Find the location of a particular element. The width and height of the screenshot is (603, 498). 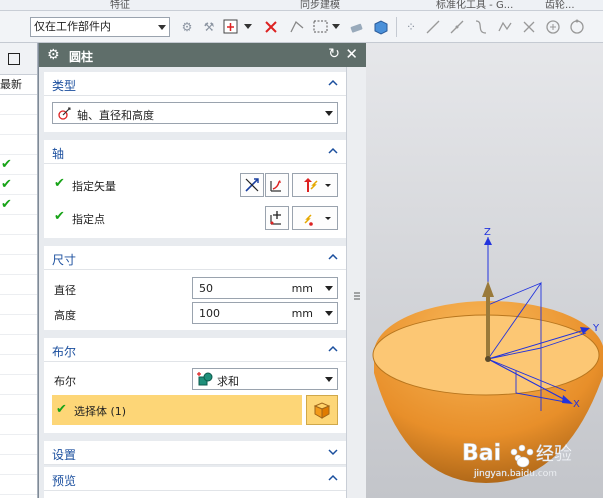

select-body-field: ✔ 选择体 (1) is located at coordinates (177, 410).